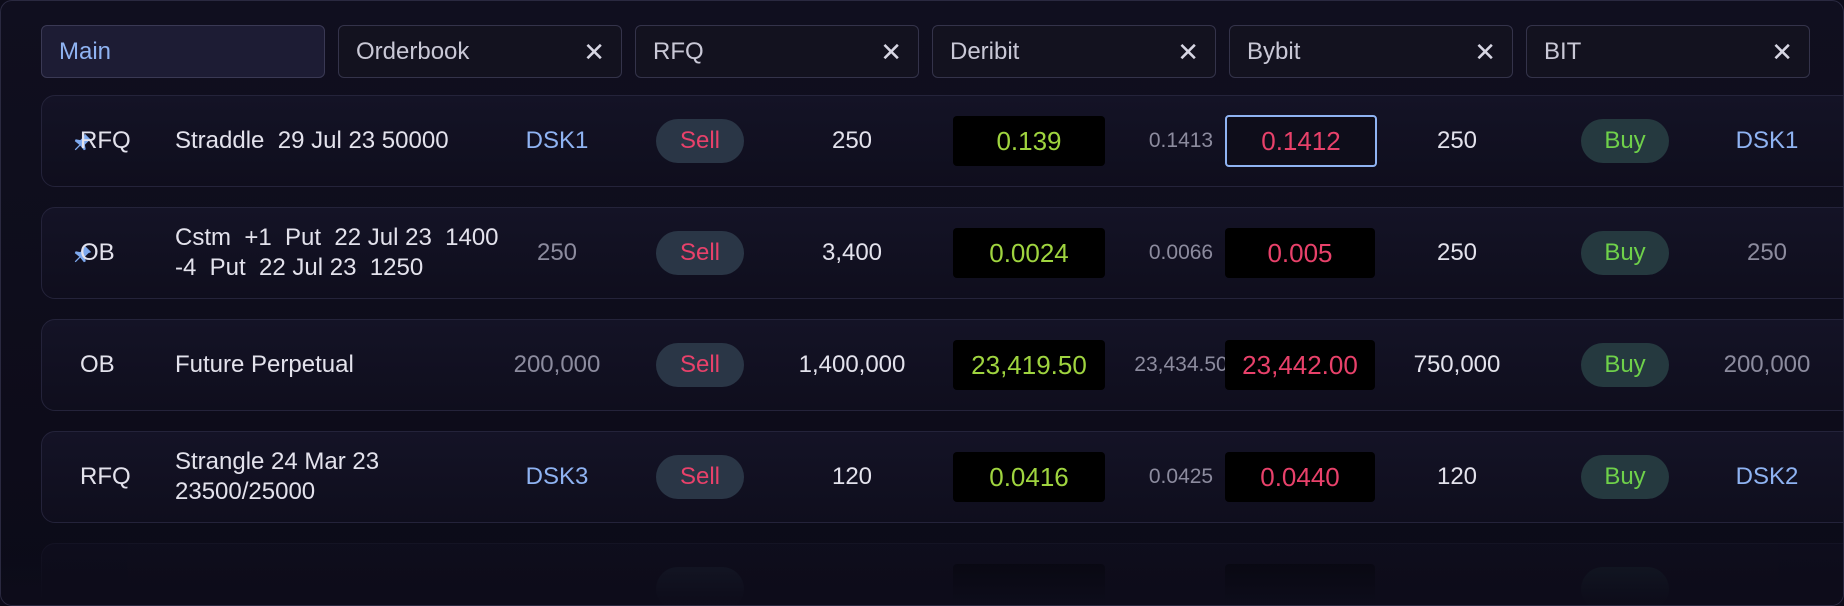  I want to click on ask-source: DSK2, so click(1767, 476).